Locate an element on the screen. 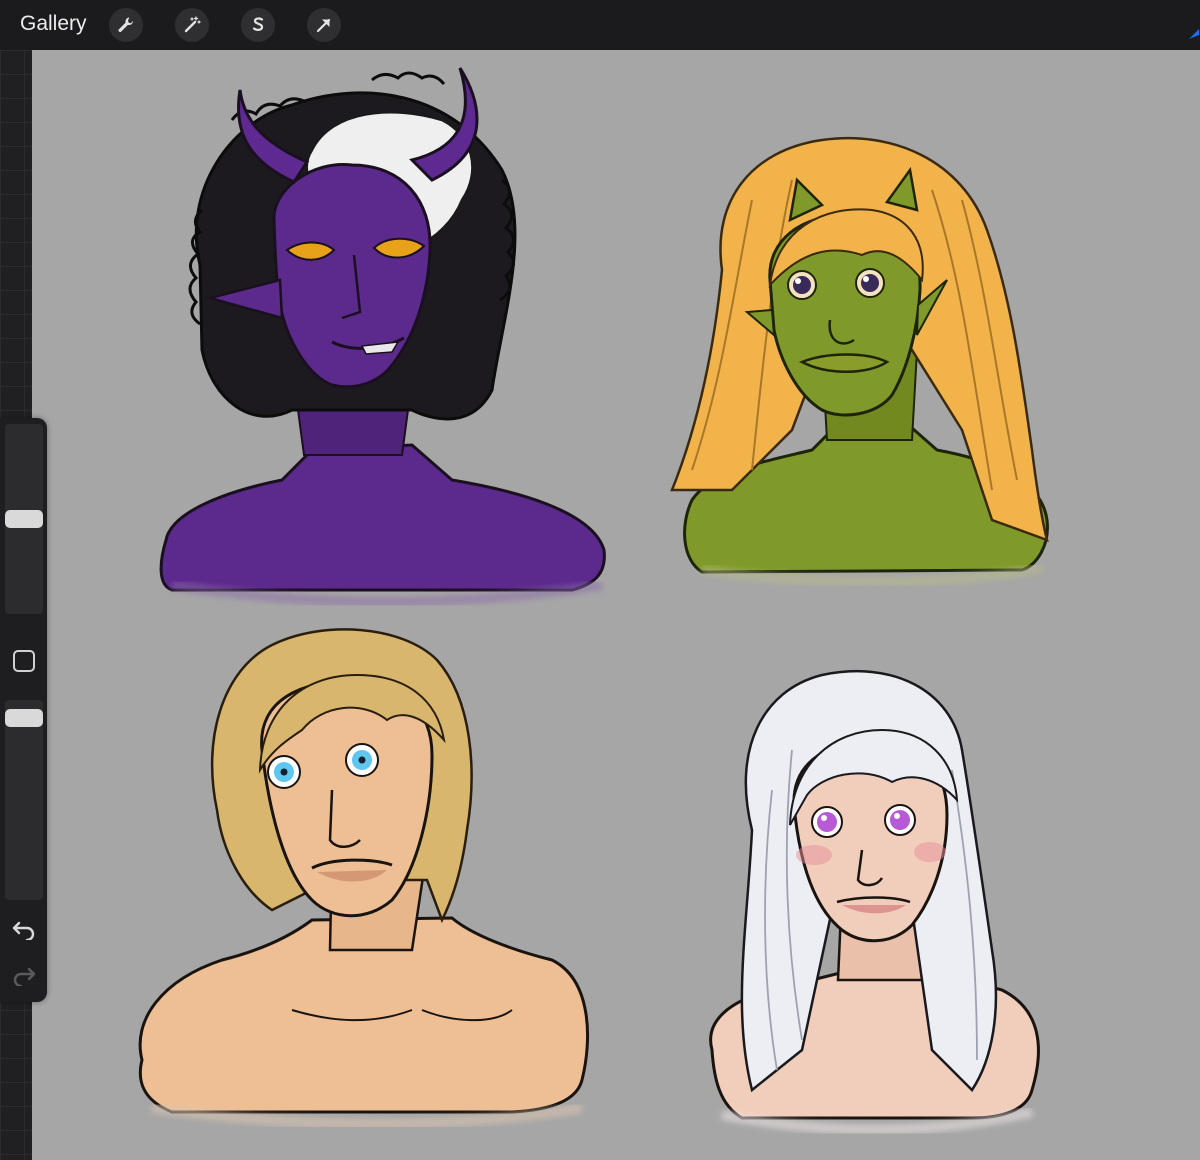 The width and height of the screenshot is (1200, 1160). undo-icon is located at coordinates (24, 929).